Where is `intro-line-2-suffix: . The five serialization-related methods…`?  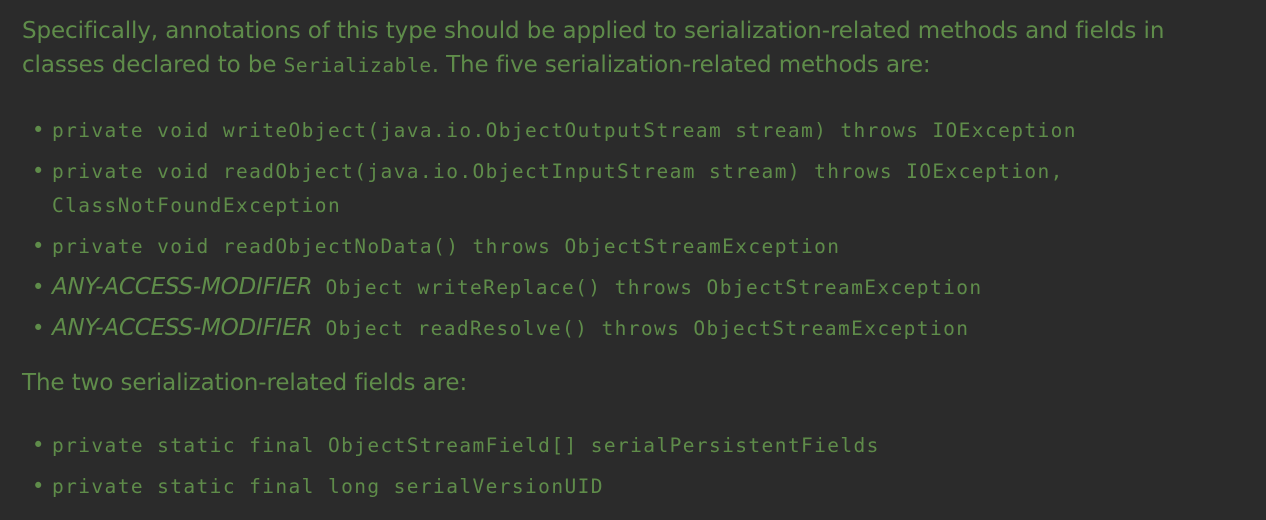 intro-line-2-suffix: . The five serialization-related methods… is located at coordinates (681, 65).